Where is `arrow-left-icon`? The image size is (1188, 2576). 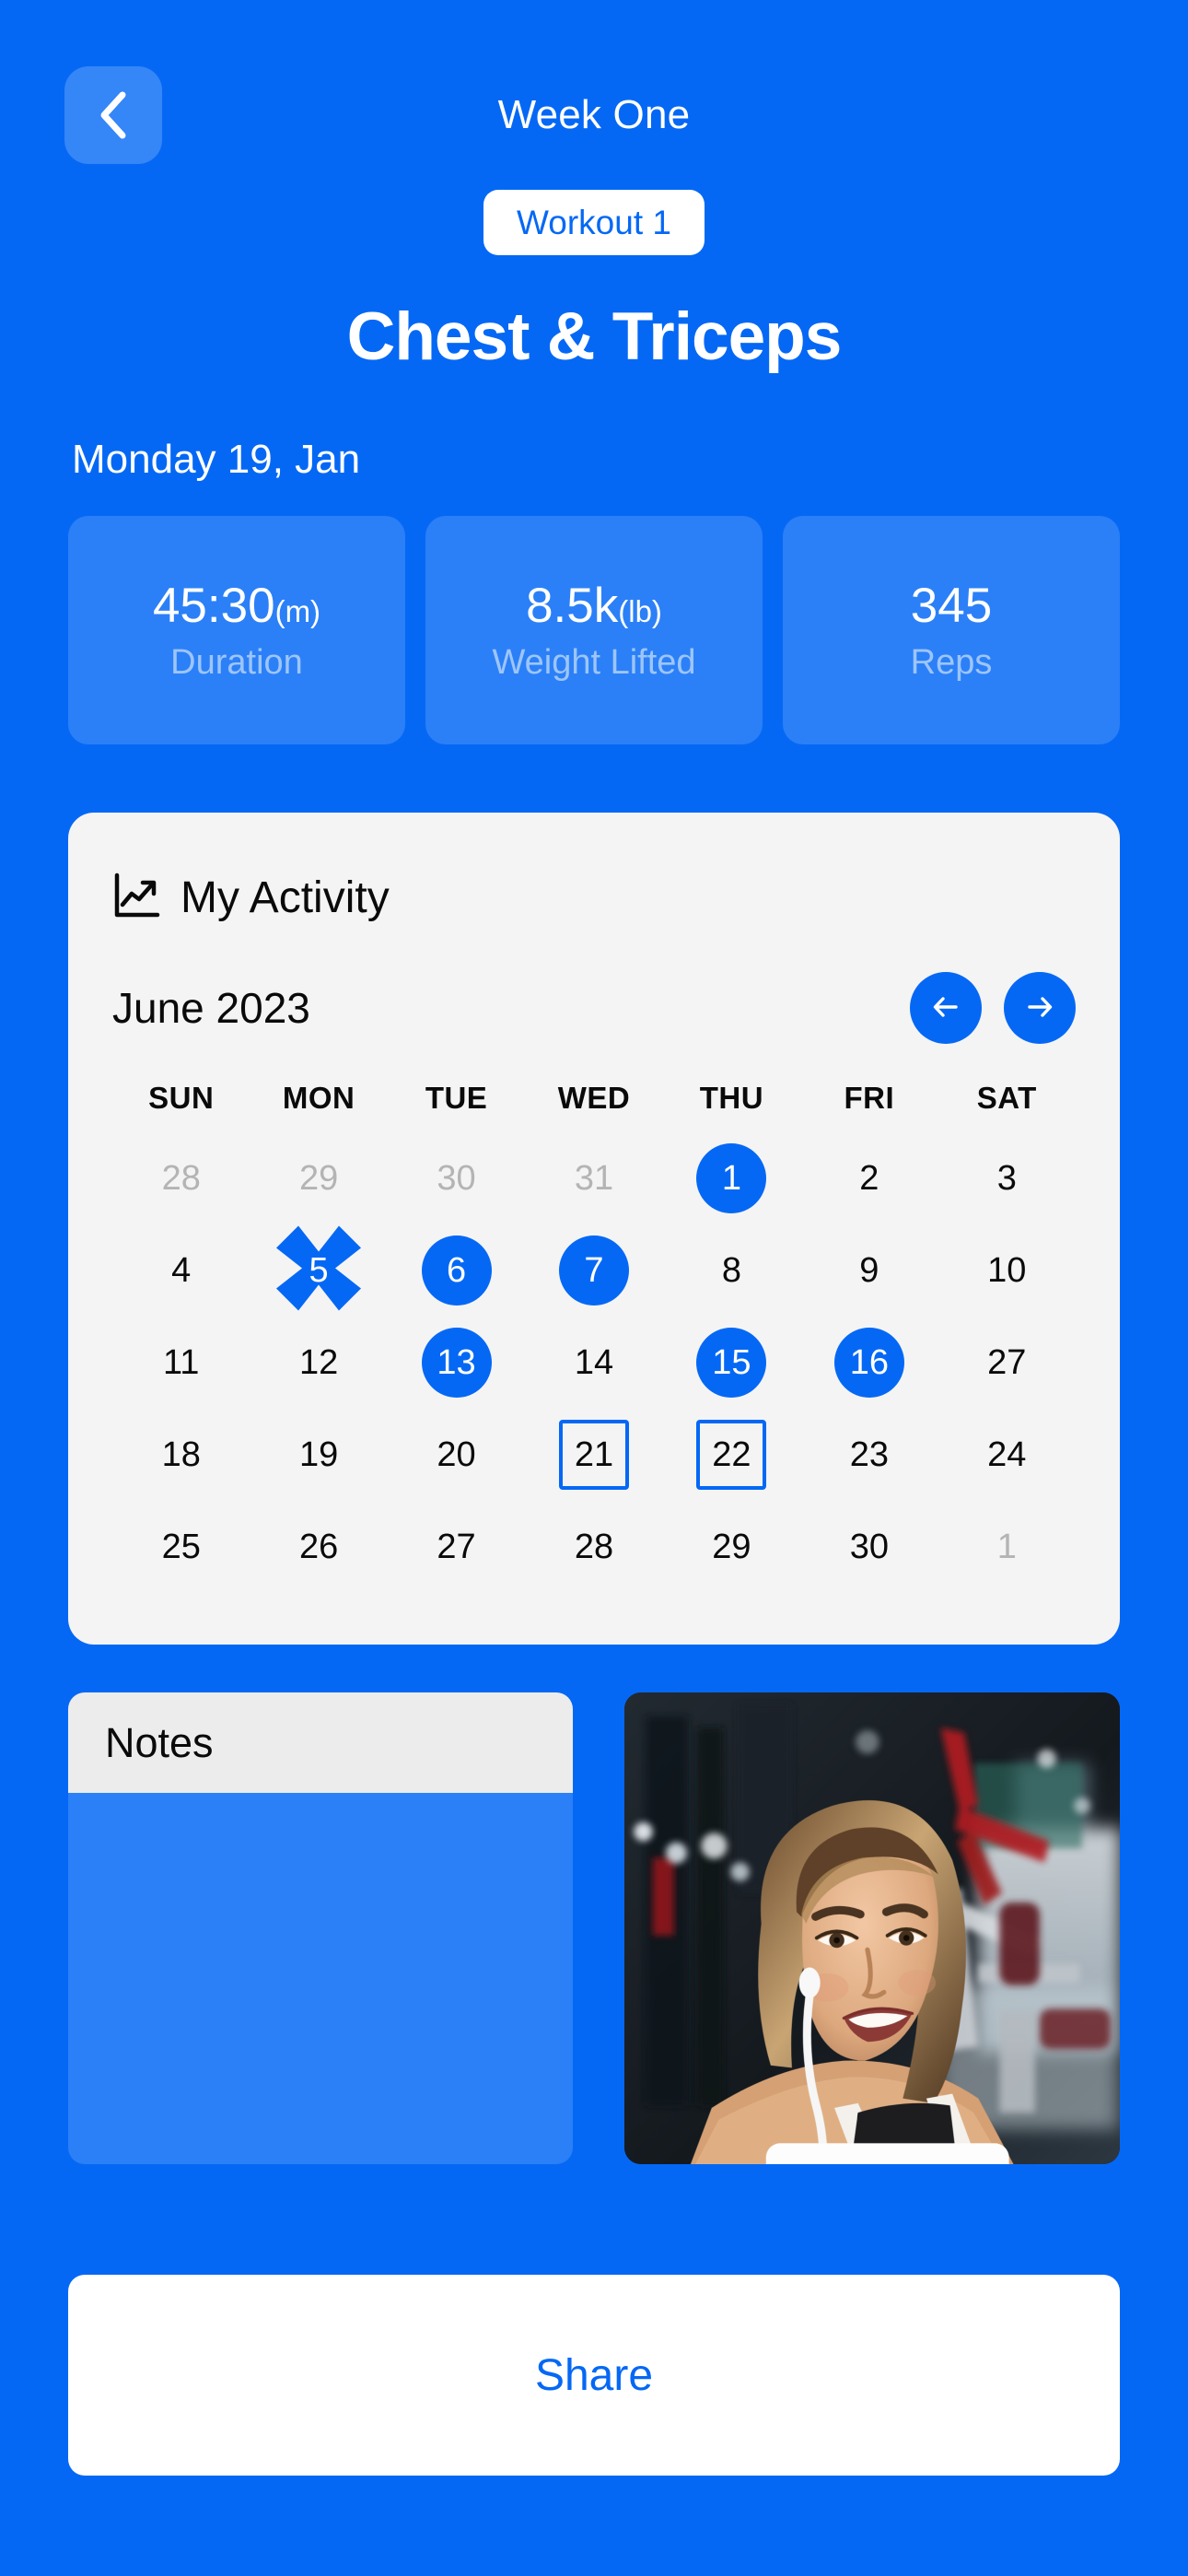 arrow-left-icon is located at coordinates (945, 1008).